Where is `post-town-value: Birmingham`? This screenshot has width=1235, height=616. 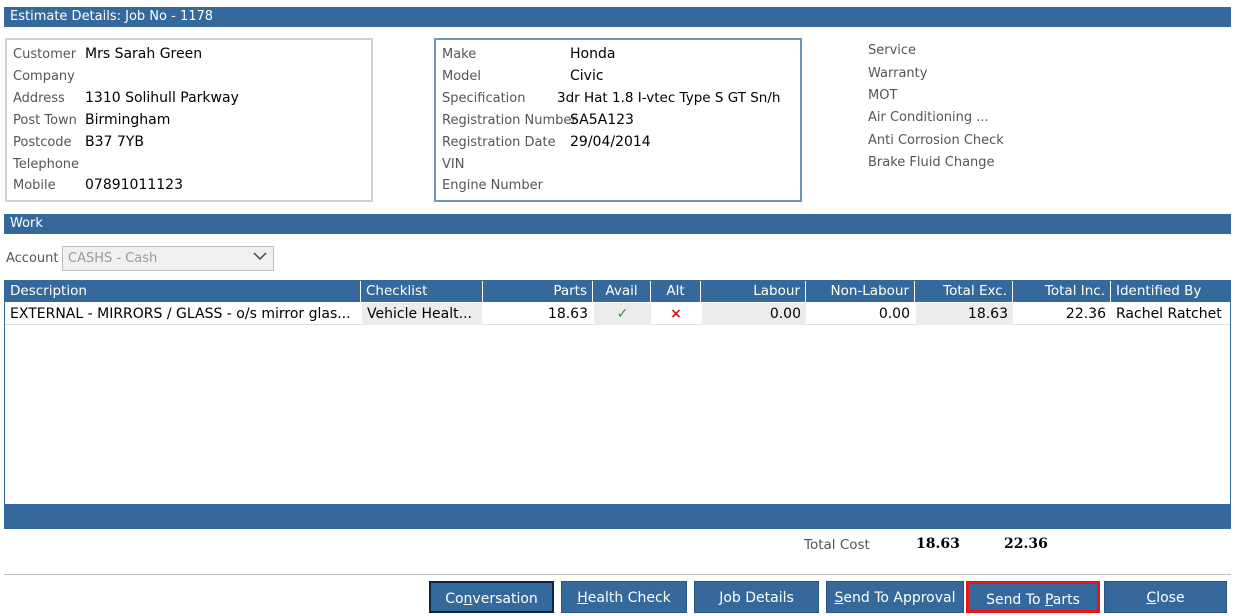 post-town-value: Birmingham is located at coordinates (127, 120).